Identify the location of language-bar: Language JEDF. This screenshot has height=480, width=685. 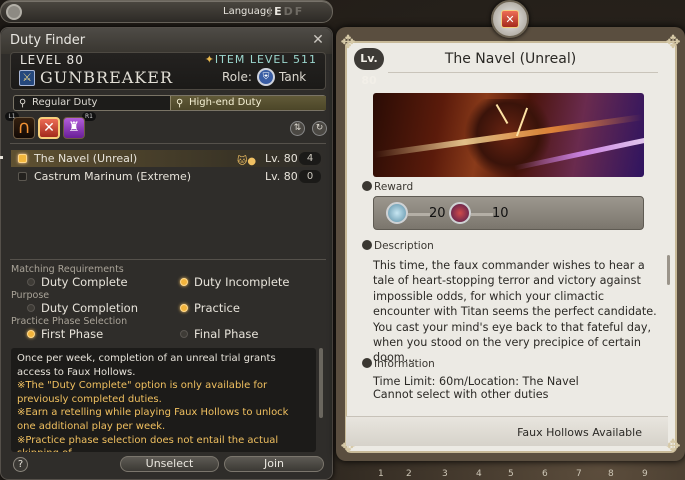
(166, 11).